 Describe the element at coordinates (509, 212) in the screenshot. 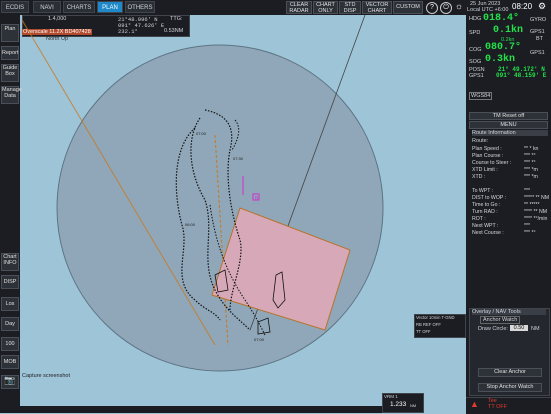

I see `route-row: Turn RAD : **** ** NM` at that location.